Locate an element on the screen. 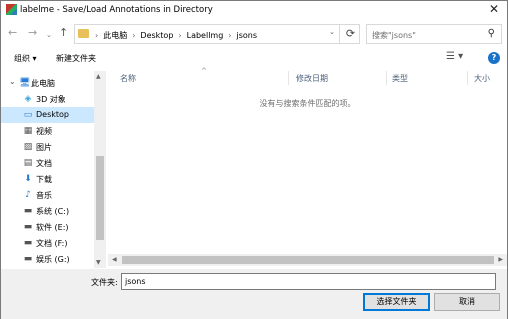 This screenshot has height=319, width=508. close-icon: ✕ is located at coordinates (494, 9).